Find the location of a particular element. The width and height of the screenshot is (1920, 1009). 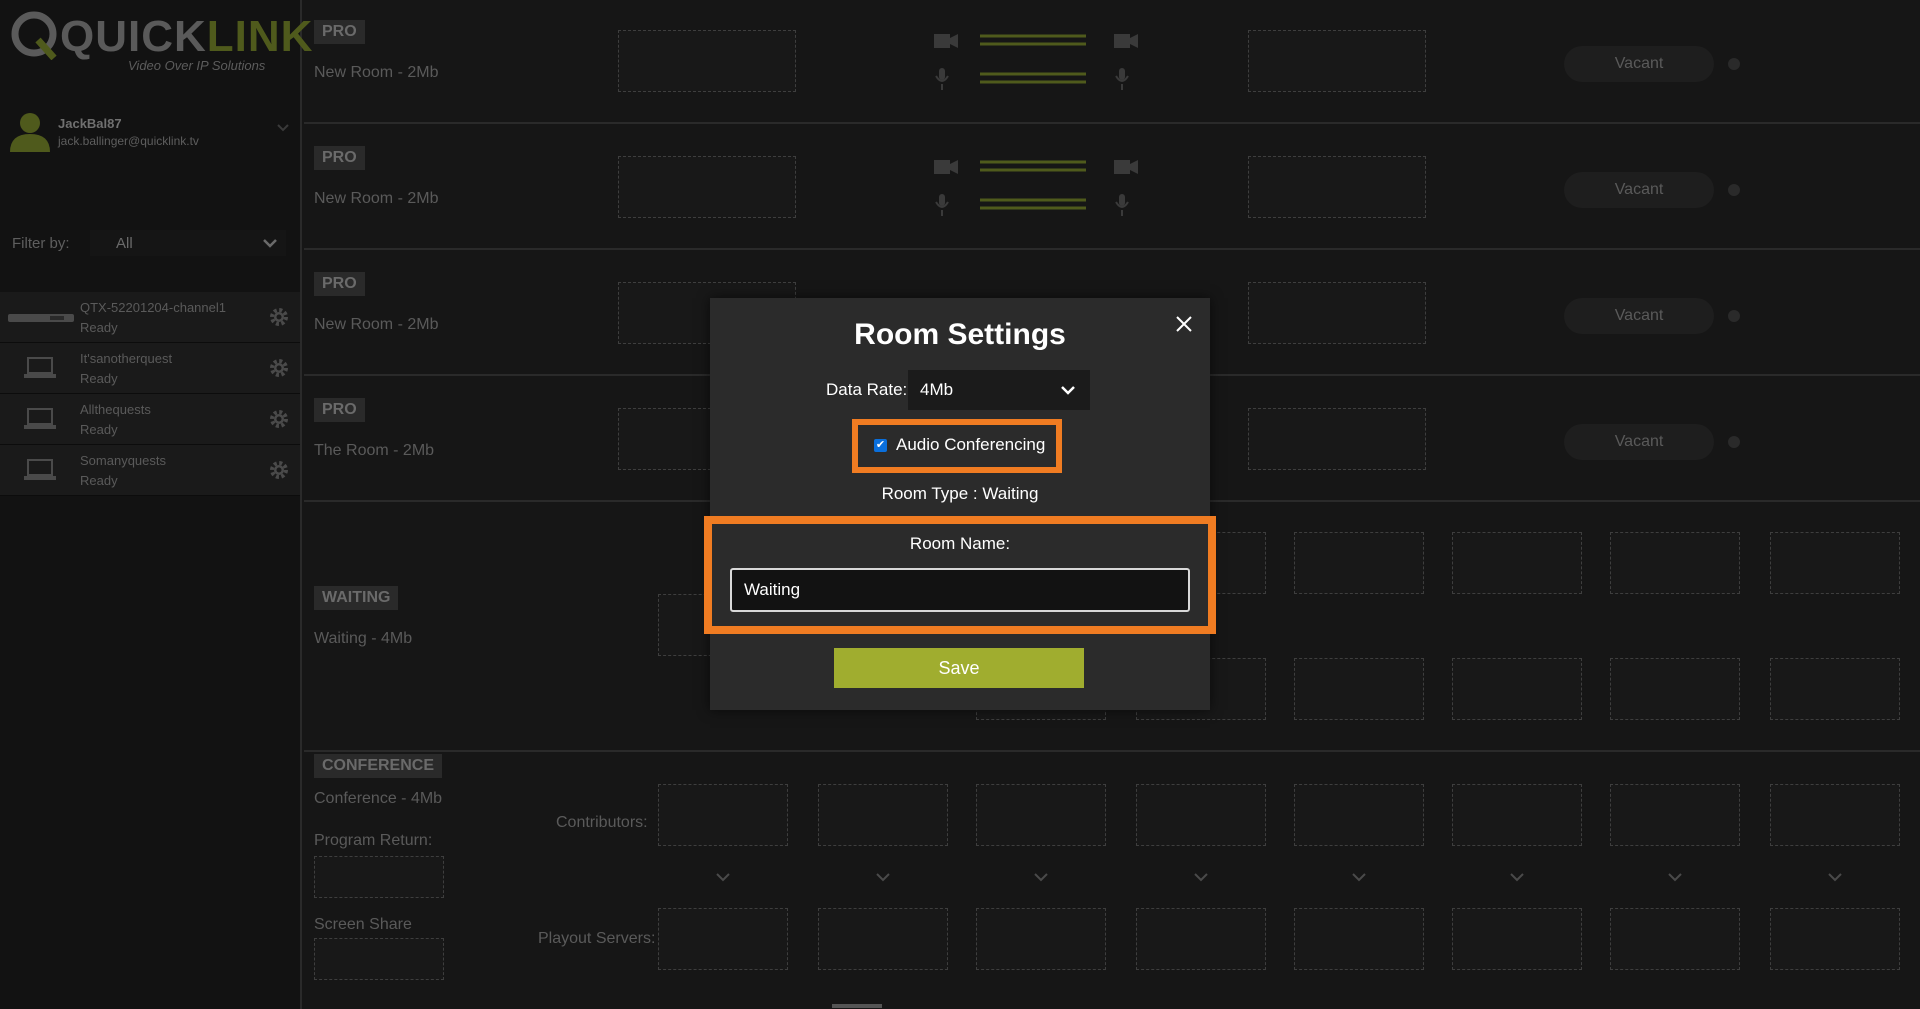

user-profile: JackBal87 jack.ballinger@quicklink.tv is located at coordinates (150, 135).